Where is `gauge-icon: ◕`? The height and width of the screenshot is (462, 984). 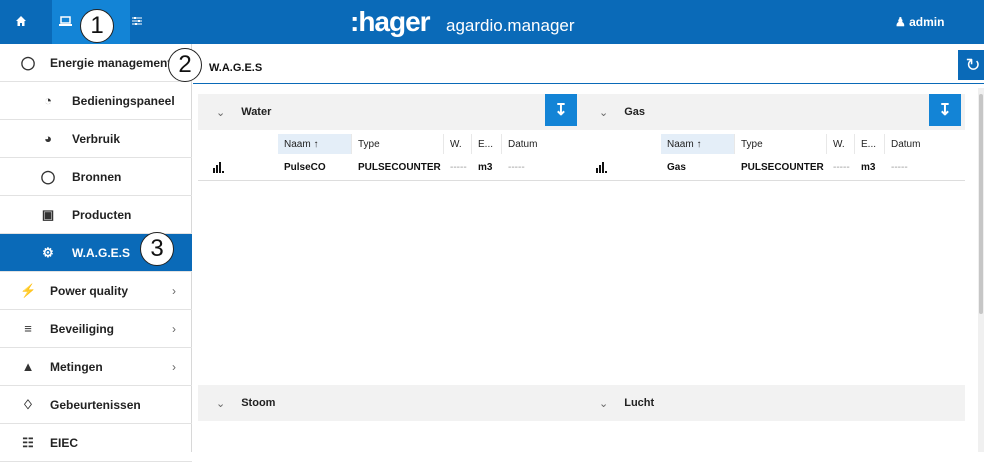 gauge-icon: ◕ is located at coordinates (48, 138).